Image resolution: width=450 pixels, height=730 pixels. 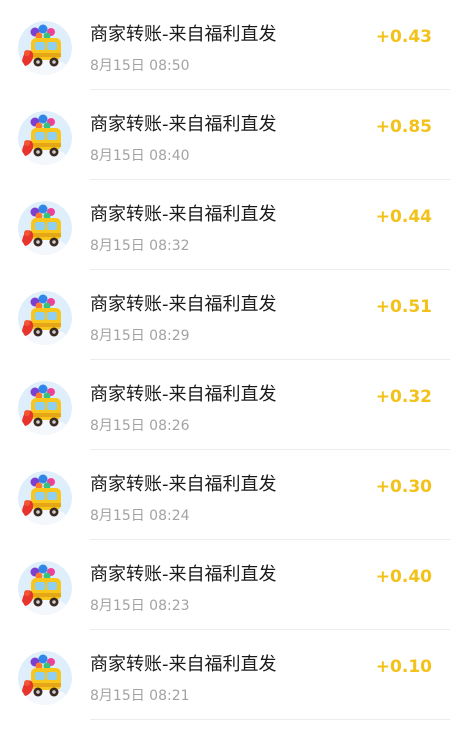 I want to click on divider, so click(x=270, y=719).